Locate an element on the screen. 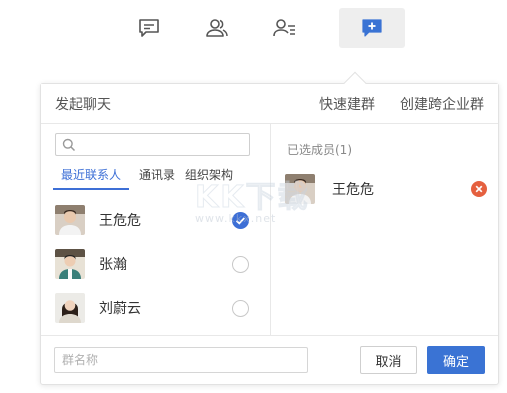 This screenshot has height=393, width=507. panel-header: 发起聊天 快速建群 创建跨企业群 is located at coordinates (269, 104).